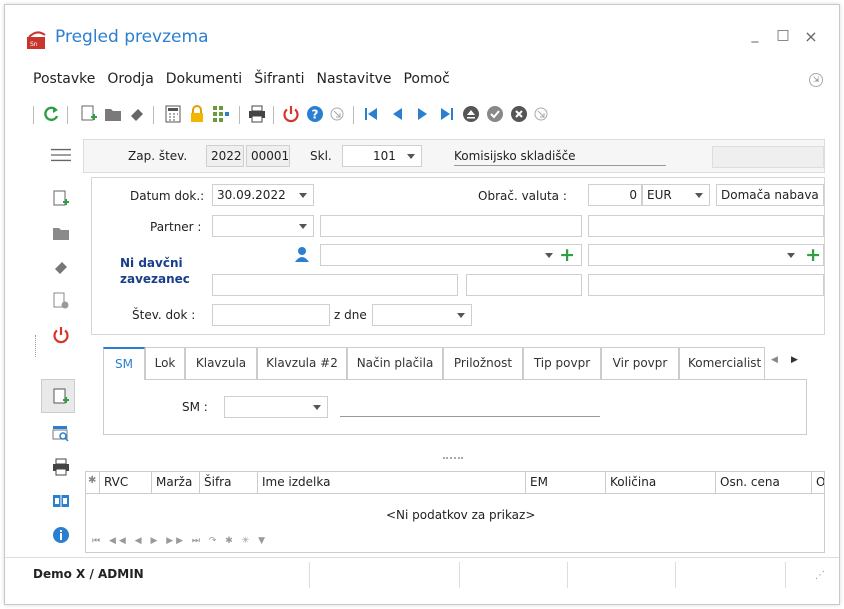 This screenshot has height=609, width=844. Describe the element at coordinates (522, 196) in the screenshot. I see `valuta-label: Obrač. valuta :` at that location.